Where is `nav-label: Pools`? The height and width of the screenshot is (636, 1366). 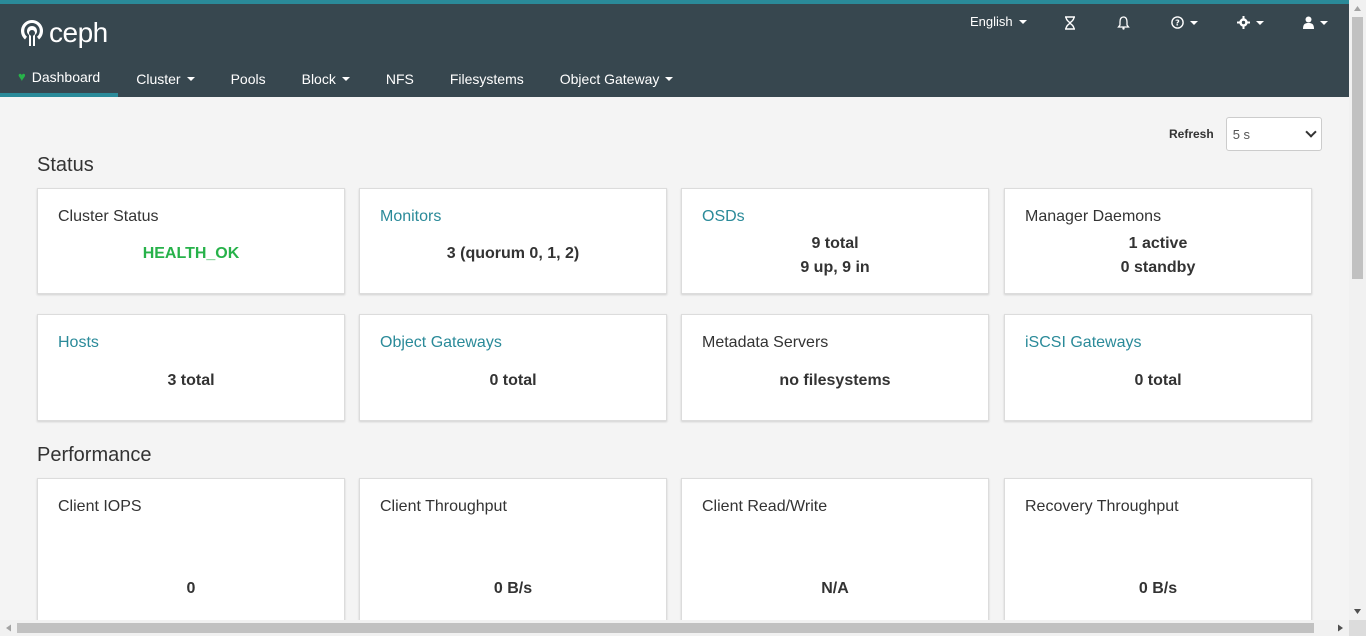
nav-label: Pools is located at coordinates (248, 78).